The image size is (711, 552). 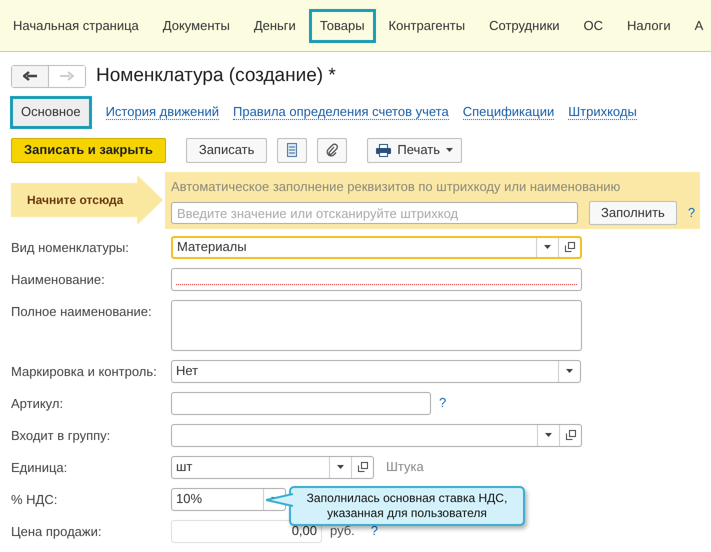 I want to click on combo-field, so click(x=376, y=435).